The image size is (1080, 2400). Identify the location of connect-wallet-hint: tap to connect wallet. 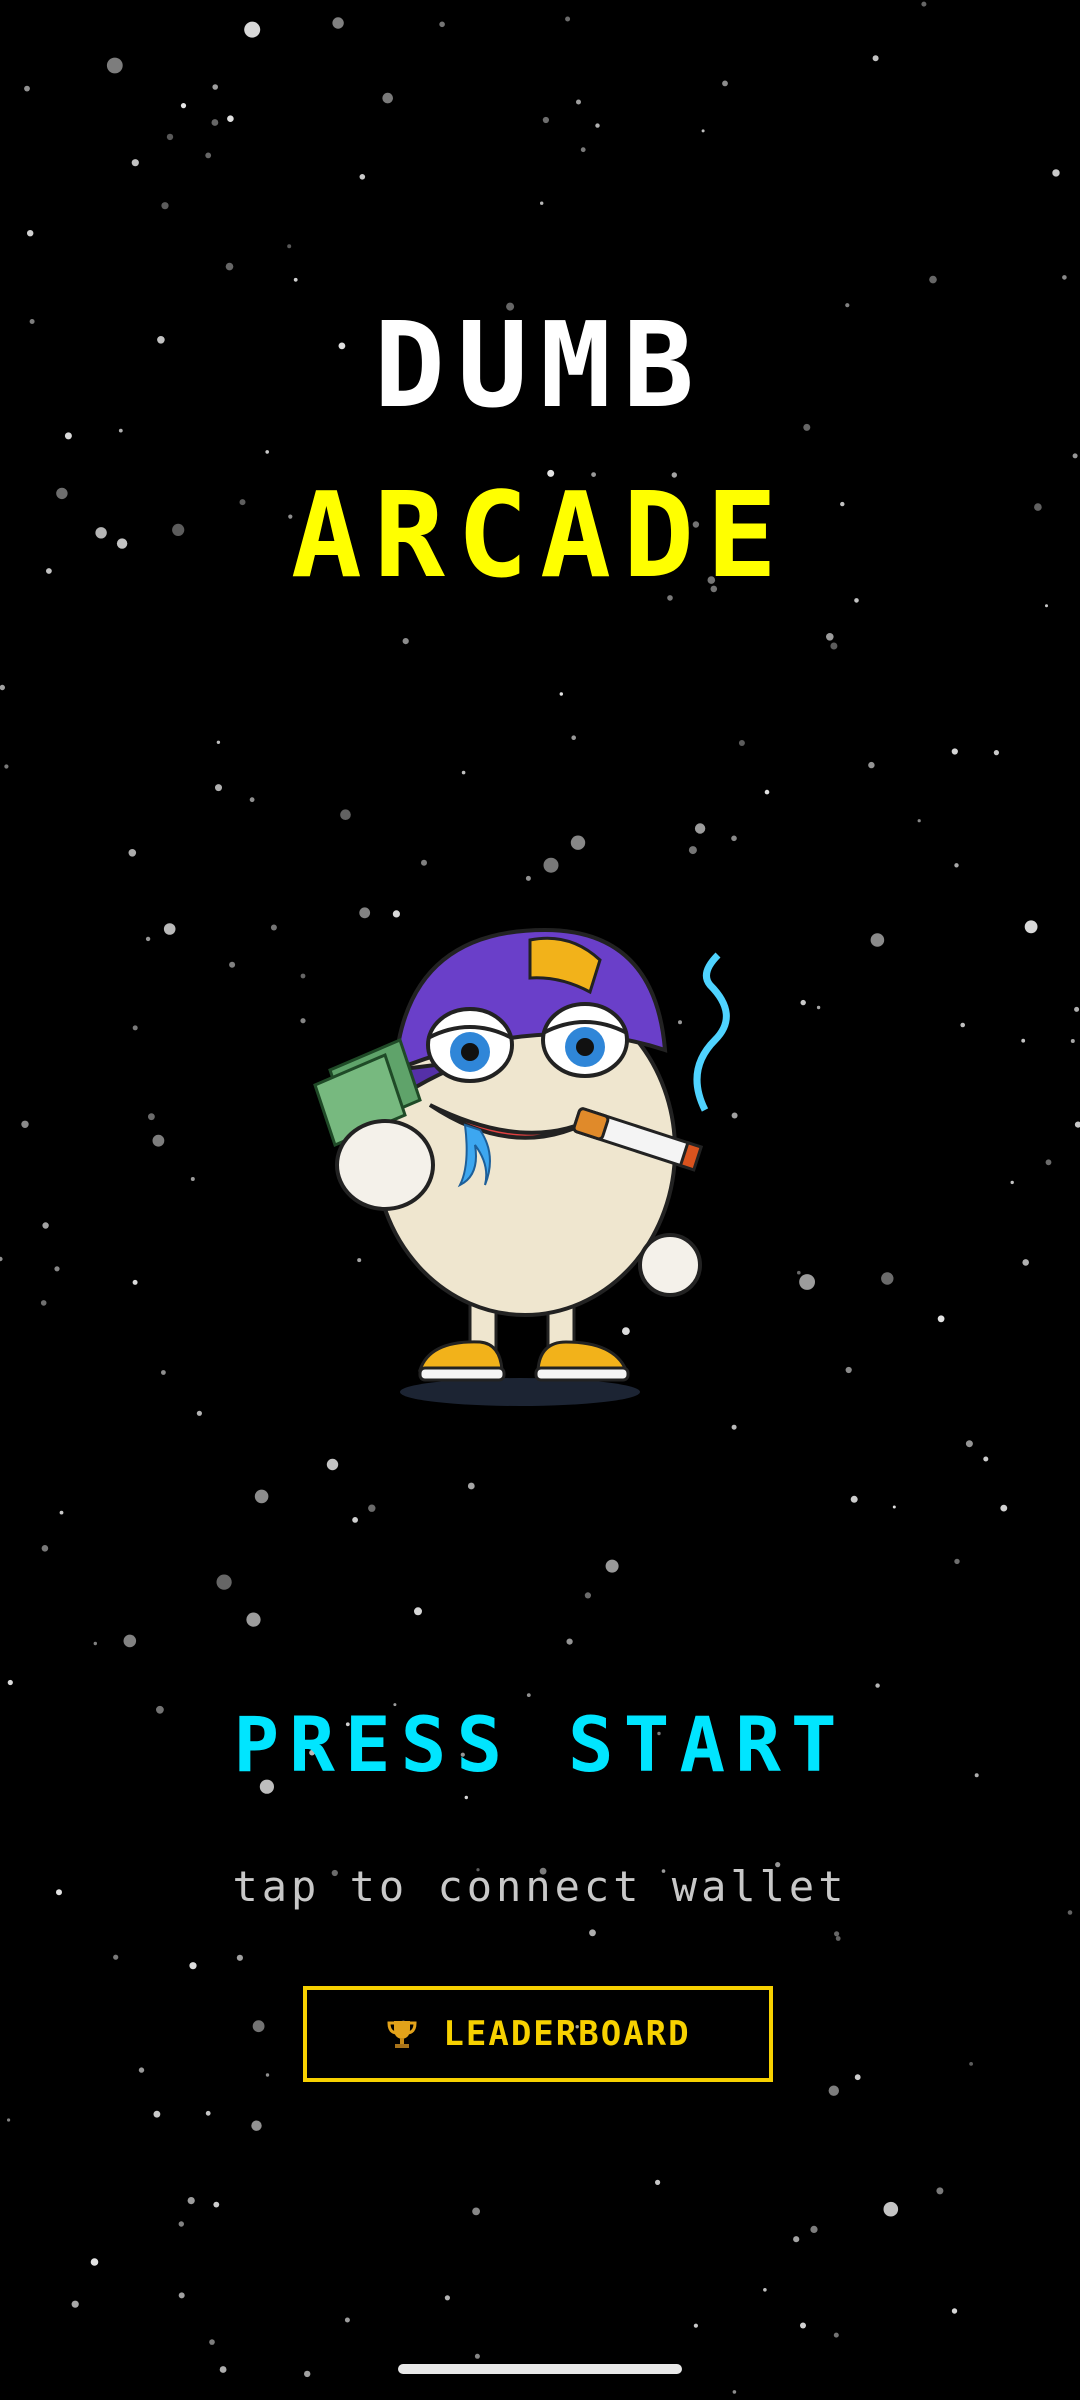
(540, 1886).